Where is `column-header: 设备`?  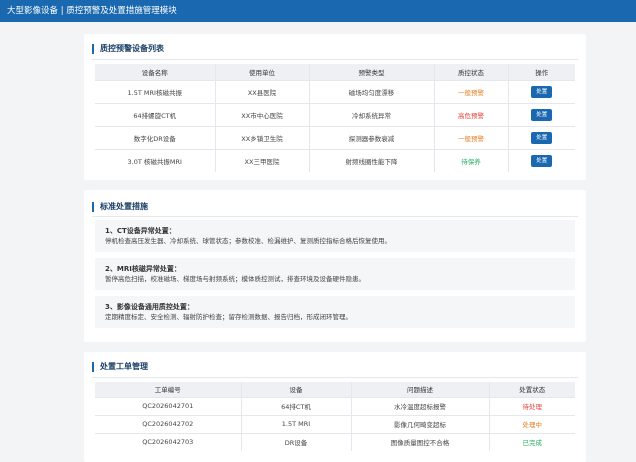 column-header: 设备 is located at coordinates (295, 389).